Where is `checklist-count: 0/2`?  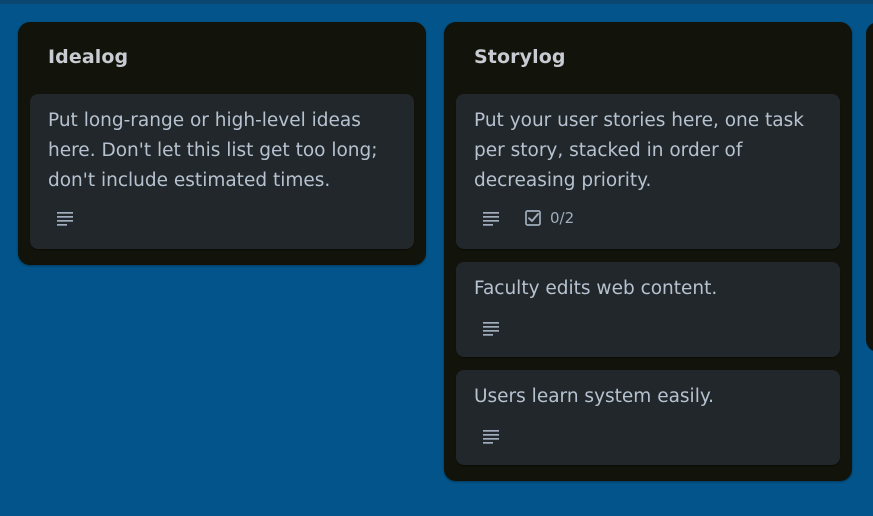 checklist-count: 0/2 is located at coordinates (562, 218).